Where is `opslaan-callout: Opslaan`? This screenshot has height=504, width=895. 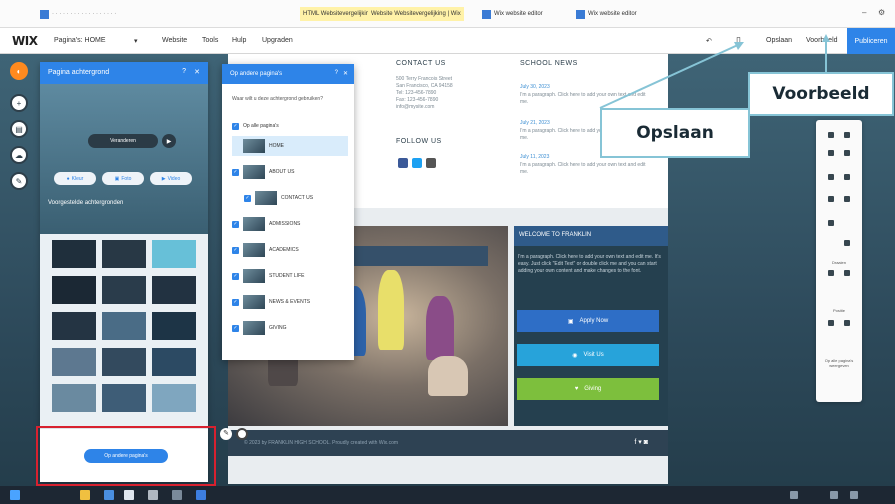
opslaan-callout: Opslaan is located at coordinates (675, 133).